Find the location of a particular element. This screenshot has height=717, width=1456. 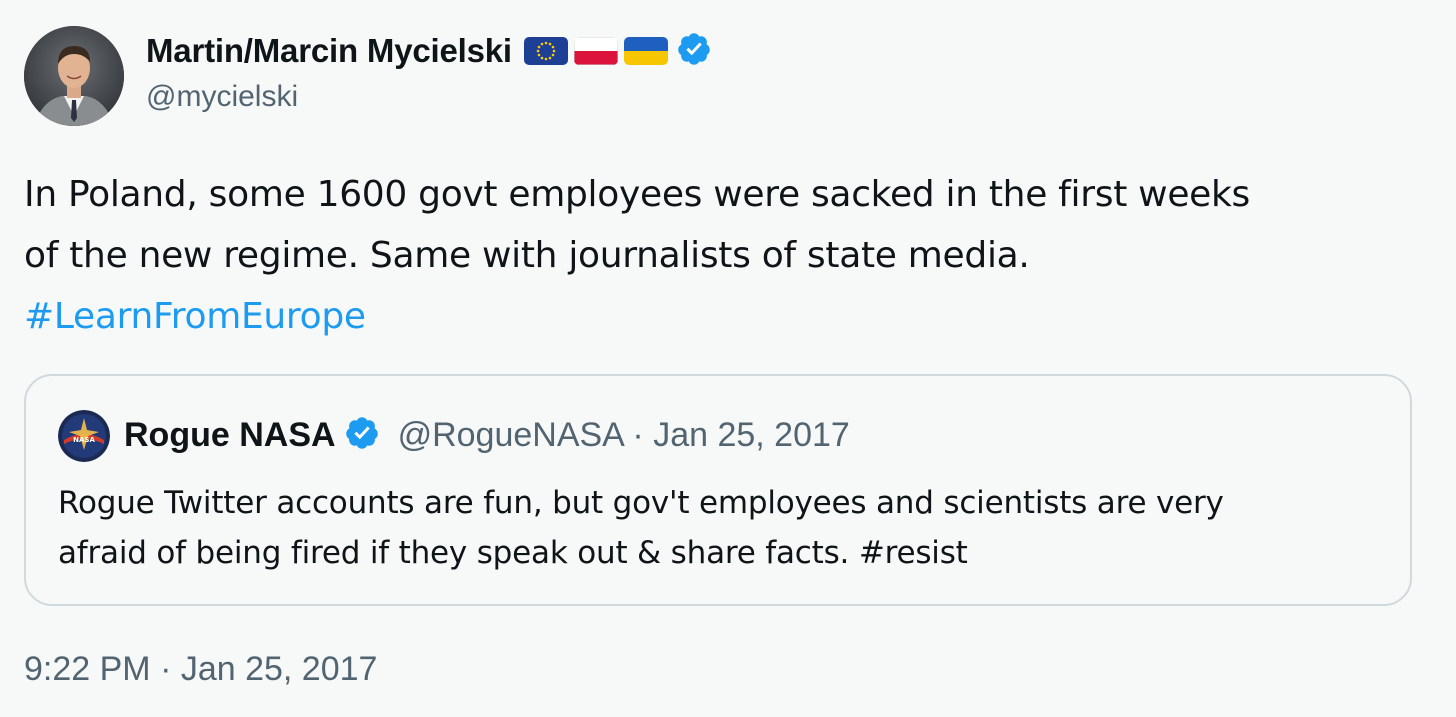

quoted-author-avatar: NASA is located at coordinates (84, 436).